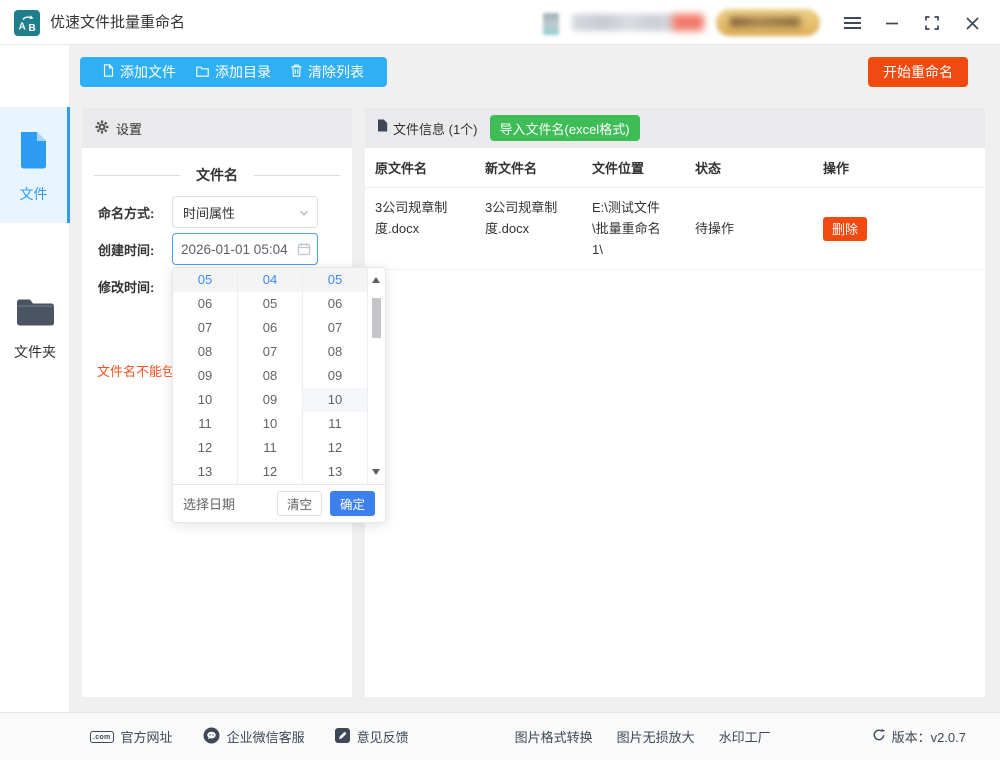 The width and height of the screenshot is (1000, 760). What do you see at coordinates (928, 737) in the screenshot?
I see `version-label: 版本：v2.0.7` at bounding box center [928, 737].